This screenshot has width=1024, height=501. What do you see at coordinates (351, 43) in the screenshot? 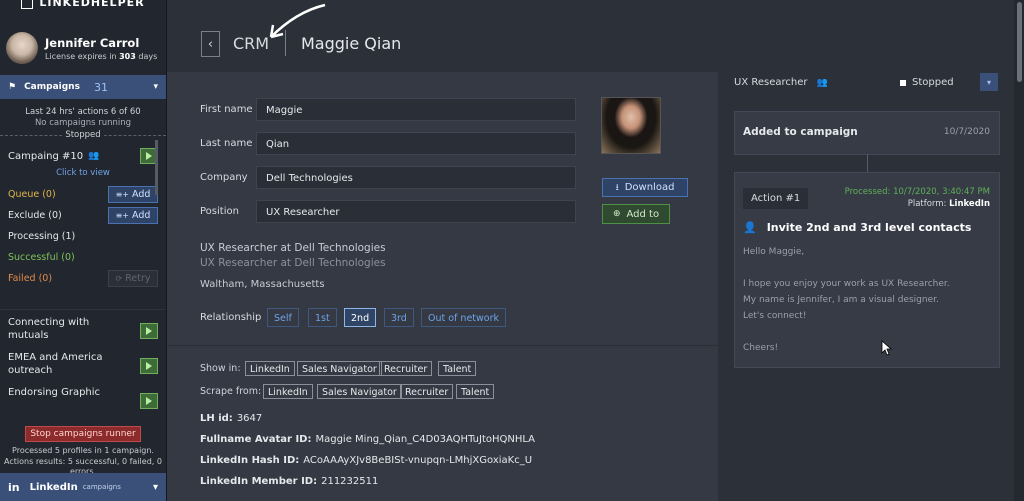
I see `profile-name: Maggie Qian` at bounding box center [351, 43].